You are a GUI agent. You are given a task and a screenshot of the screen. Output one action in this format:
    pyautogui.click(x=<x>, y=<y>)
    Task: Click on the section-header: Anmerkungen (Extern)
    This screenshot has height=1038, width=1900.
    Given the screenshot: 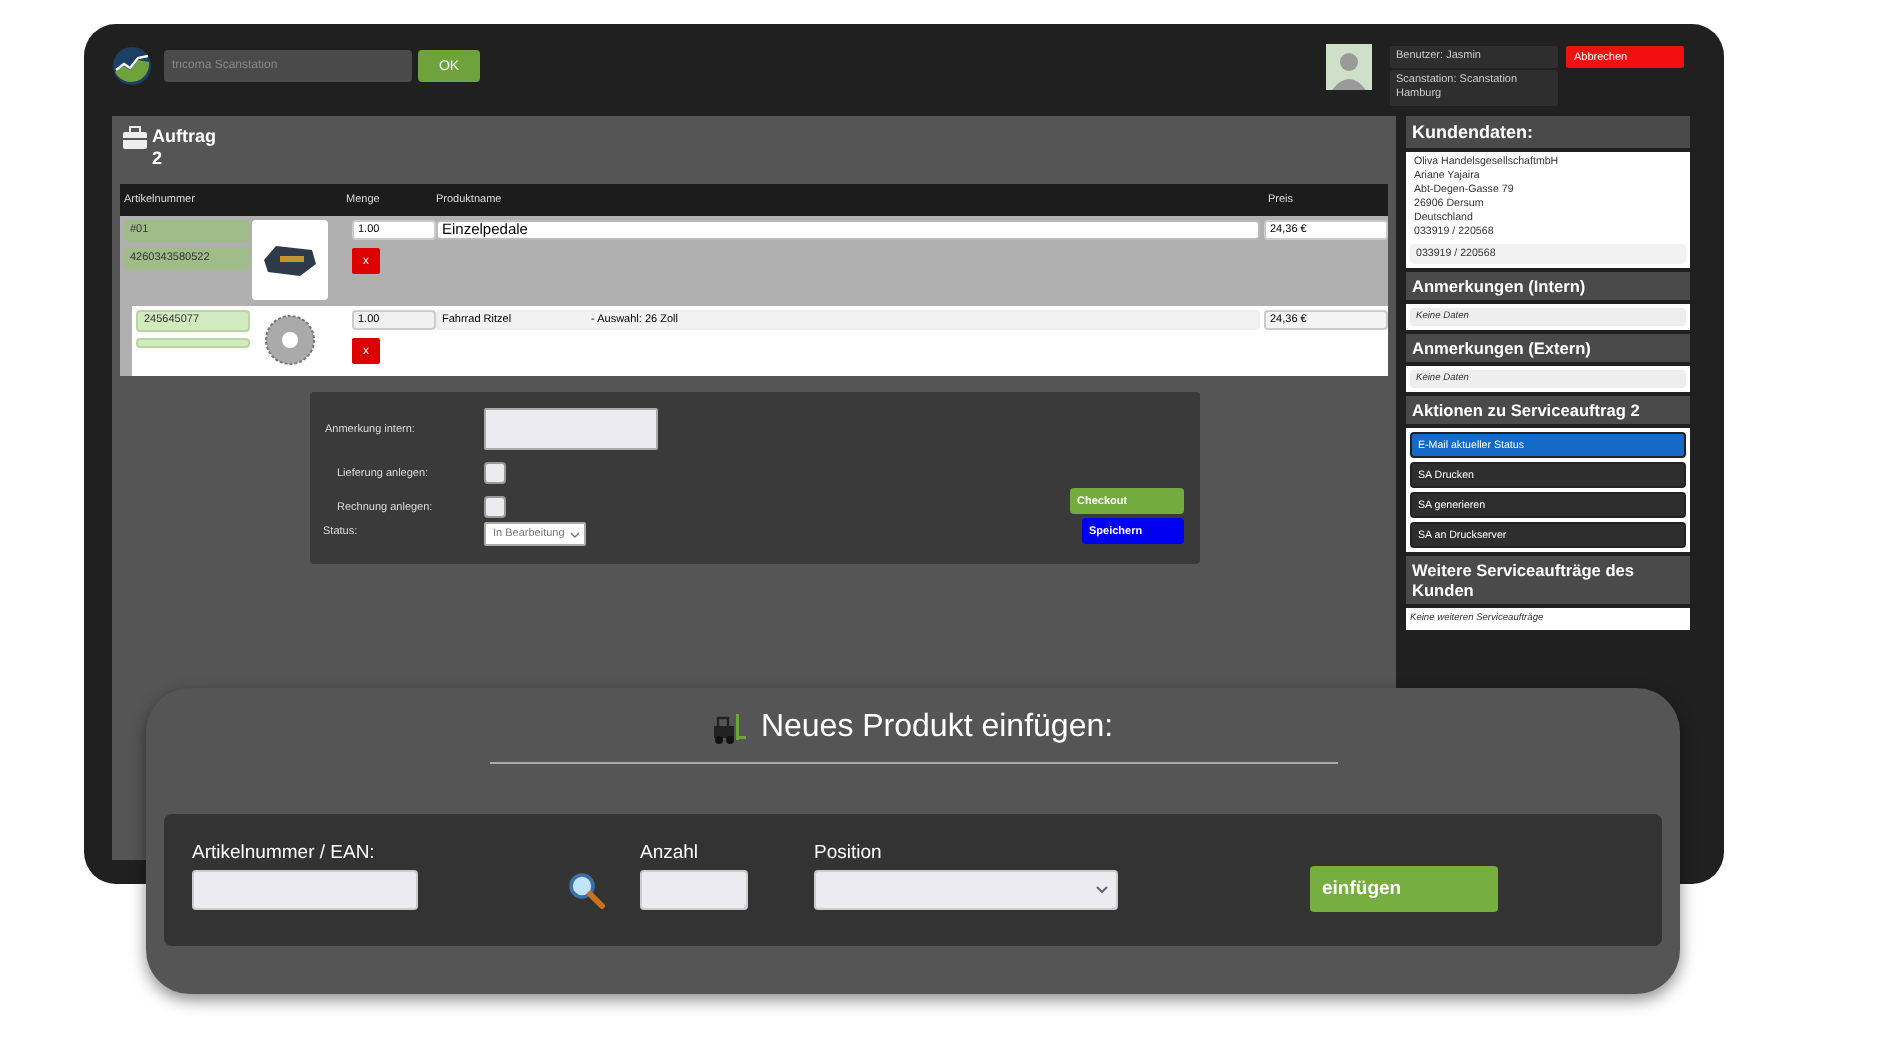 What is the action you would take?
    pyautogui.click(x=1548, y=348)
    